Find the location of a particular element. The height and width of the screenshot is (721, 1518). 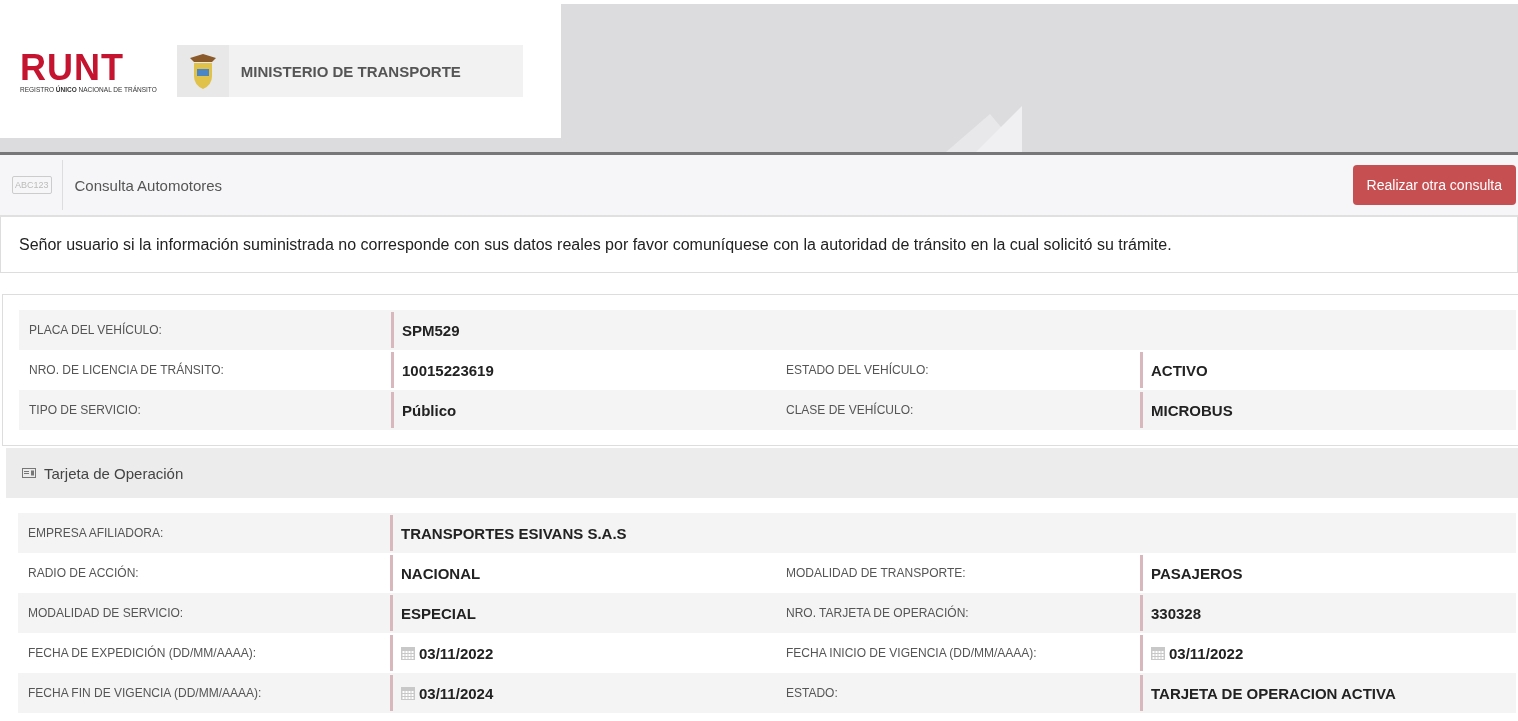

field-value: Público is located at coordinates (429, 410).